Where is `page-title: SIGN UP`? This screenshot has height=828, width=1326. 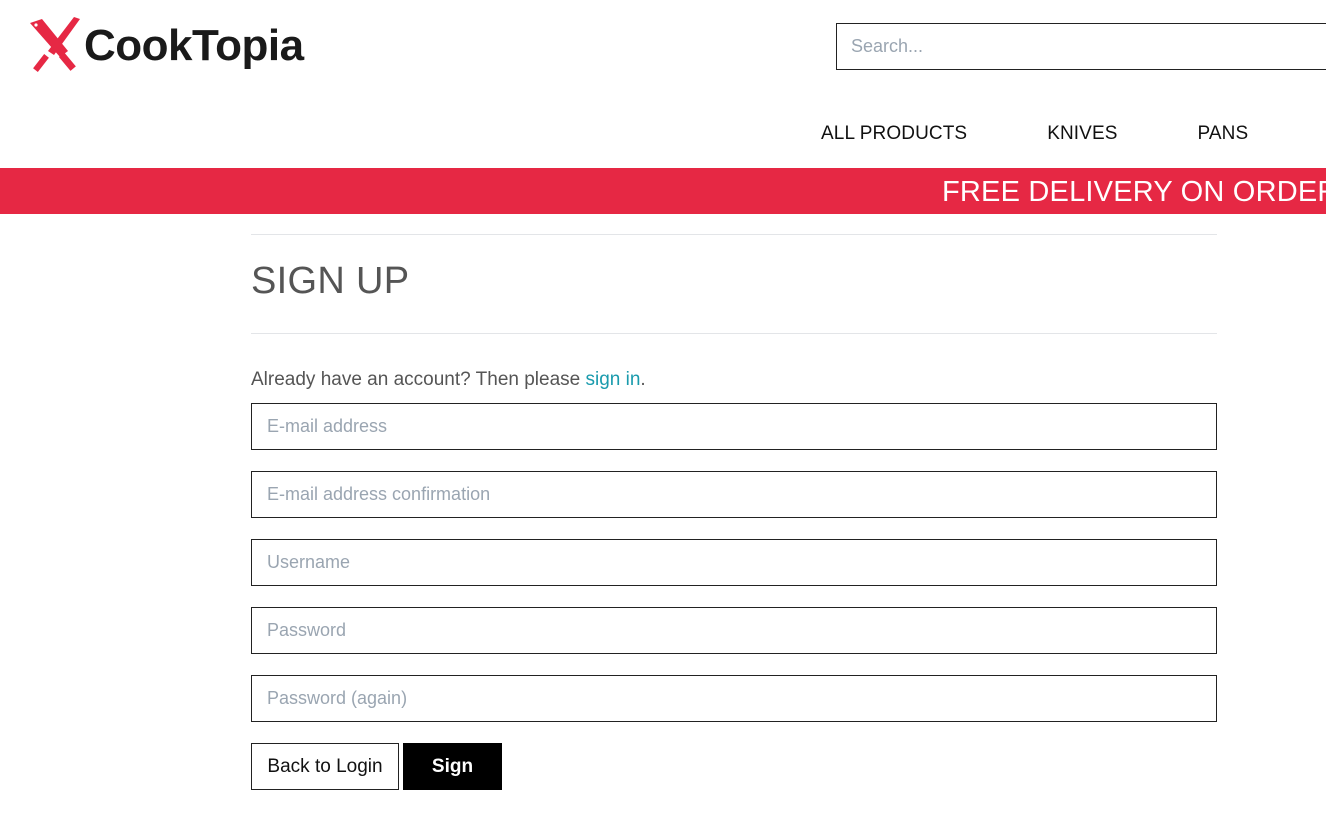
page-title: SIGN UP is located at coordinates (330, 281).